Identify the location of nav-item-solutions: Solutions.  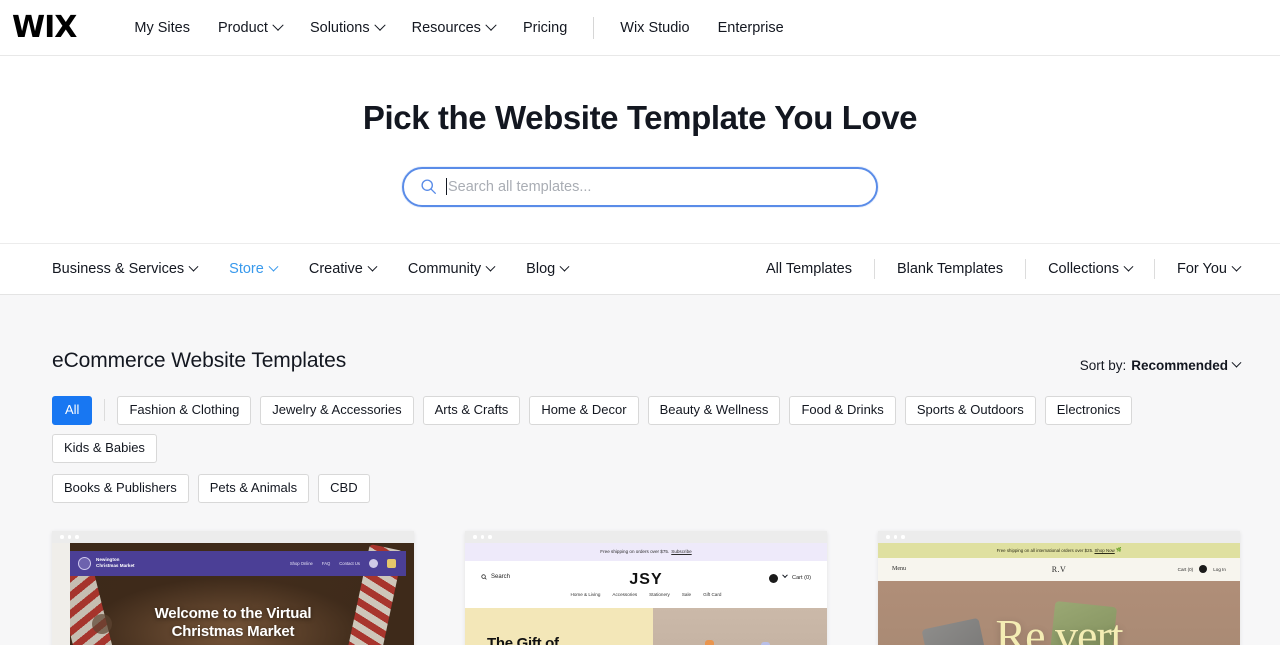
(347, 27).